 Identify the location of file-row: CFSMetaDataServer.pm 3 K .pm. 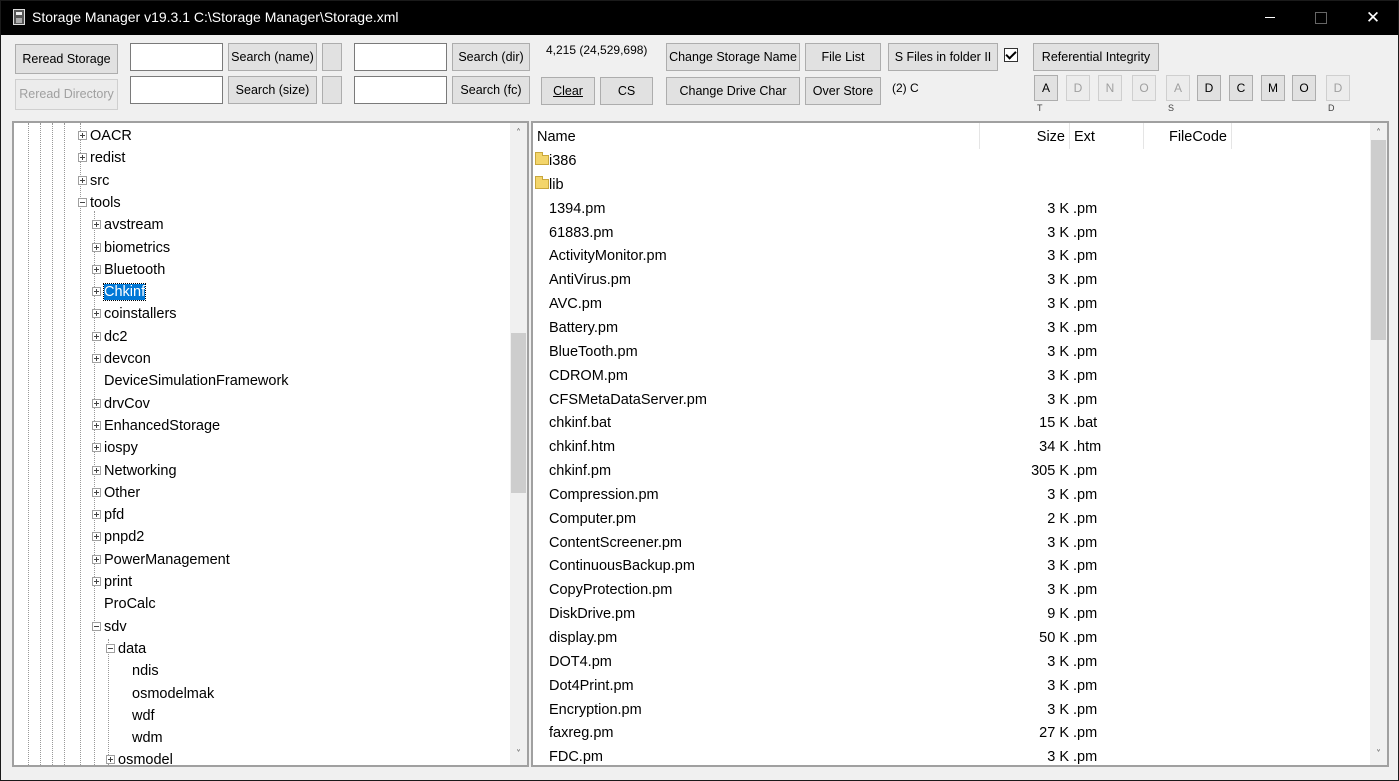
(953, 400).